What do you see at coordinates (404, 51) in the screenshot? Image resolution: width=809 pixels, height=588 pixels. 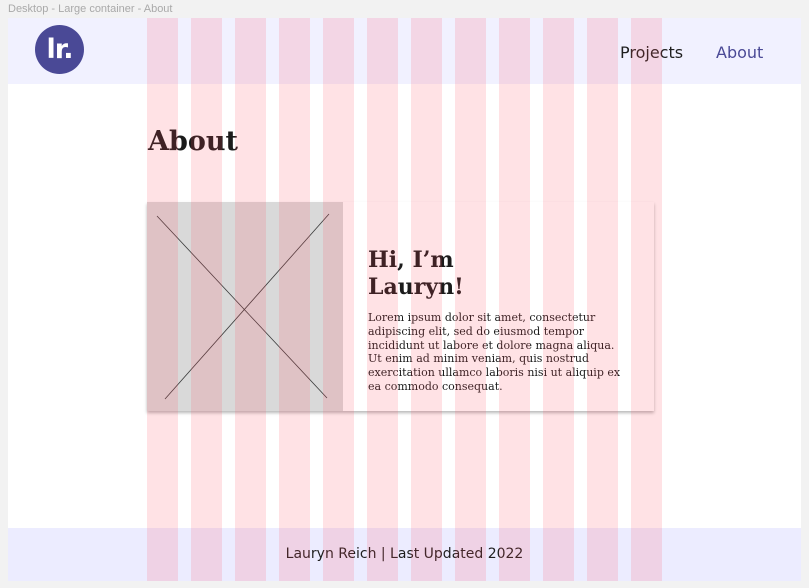 I see `navbar: lr. Projects About` at bounding box center [404, 51].